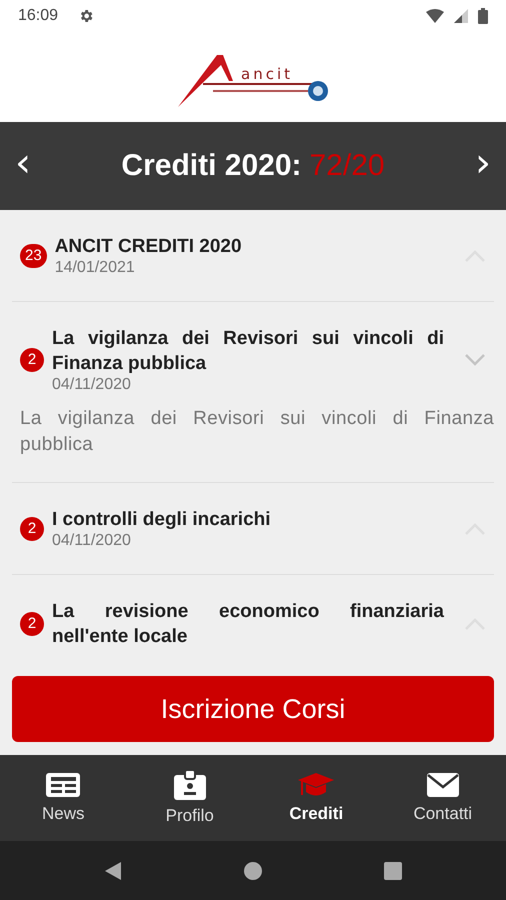 The image size is (506, 900). What do you see at coordinates (248, 624) in the screenshot?
I see `course-title: La revisione economico finanziaria nell'ente locale` at bounding box center [248, 624].